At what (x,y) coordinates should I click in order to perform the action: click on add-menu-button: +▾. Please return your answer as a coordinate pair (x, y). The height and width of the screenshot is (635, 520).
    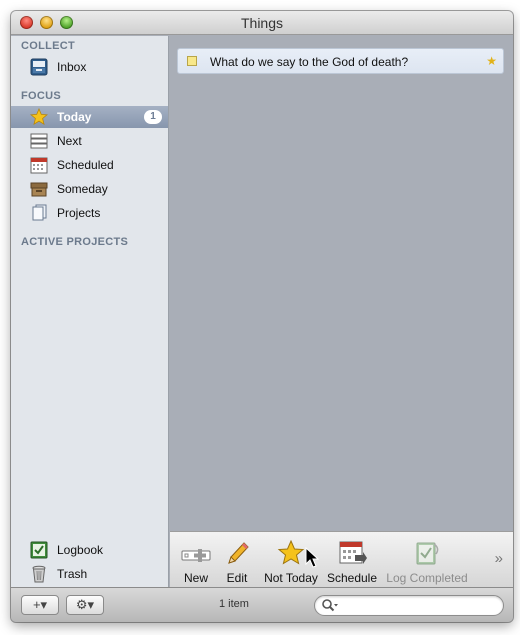
    Looking at the image, I should click on (40, 605).